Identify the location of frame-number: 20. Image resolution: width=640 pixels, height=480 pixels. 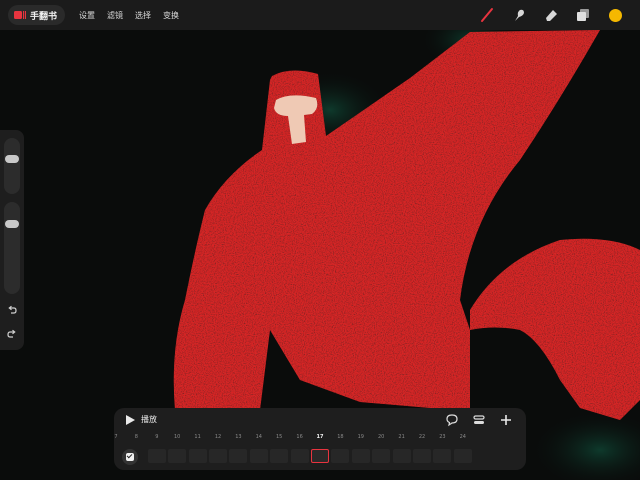
(381, 437).